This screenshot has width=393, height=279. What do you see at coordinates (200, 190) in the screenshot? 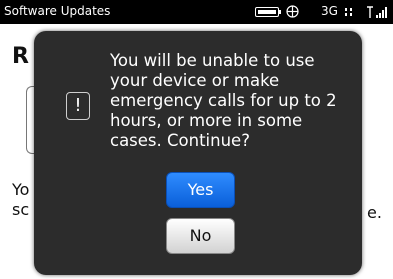
I see `yes-button: Yes` at bounding box center [200, 190].